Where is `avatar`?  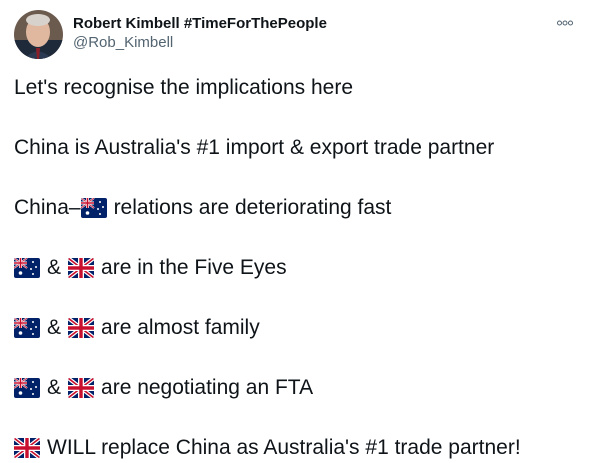 avatar is located at coordinates (38, 34).